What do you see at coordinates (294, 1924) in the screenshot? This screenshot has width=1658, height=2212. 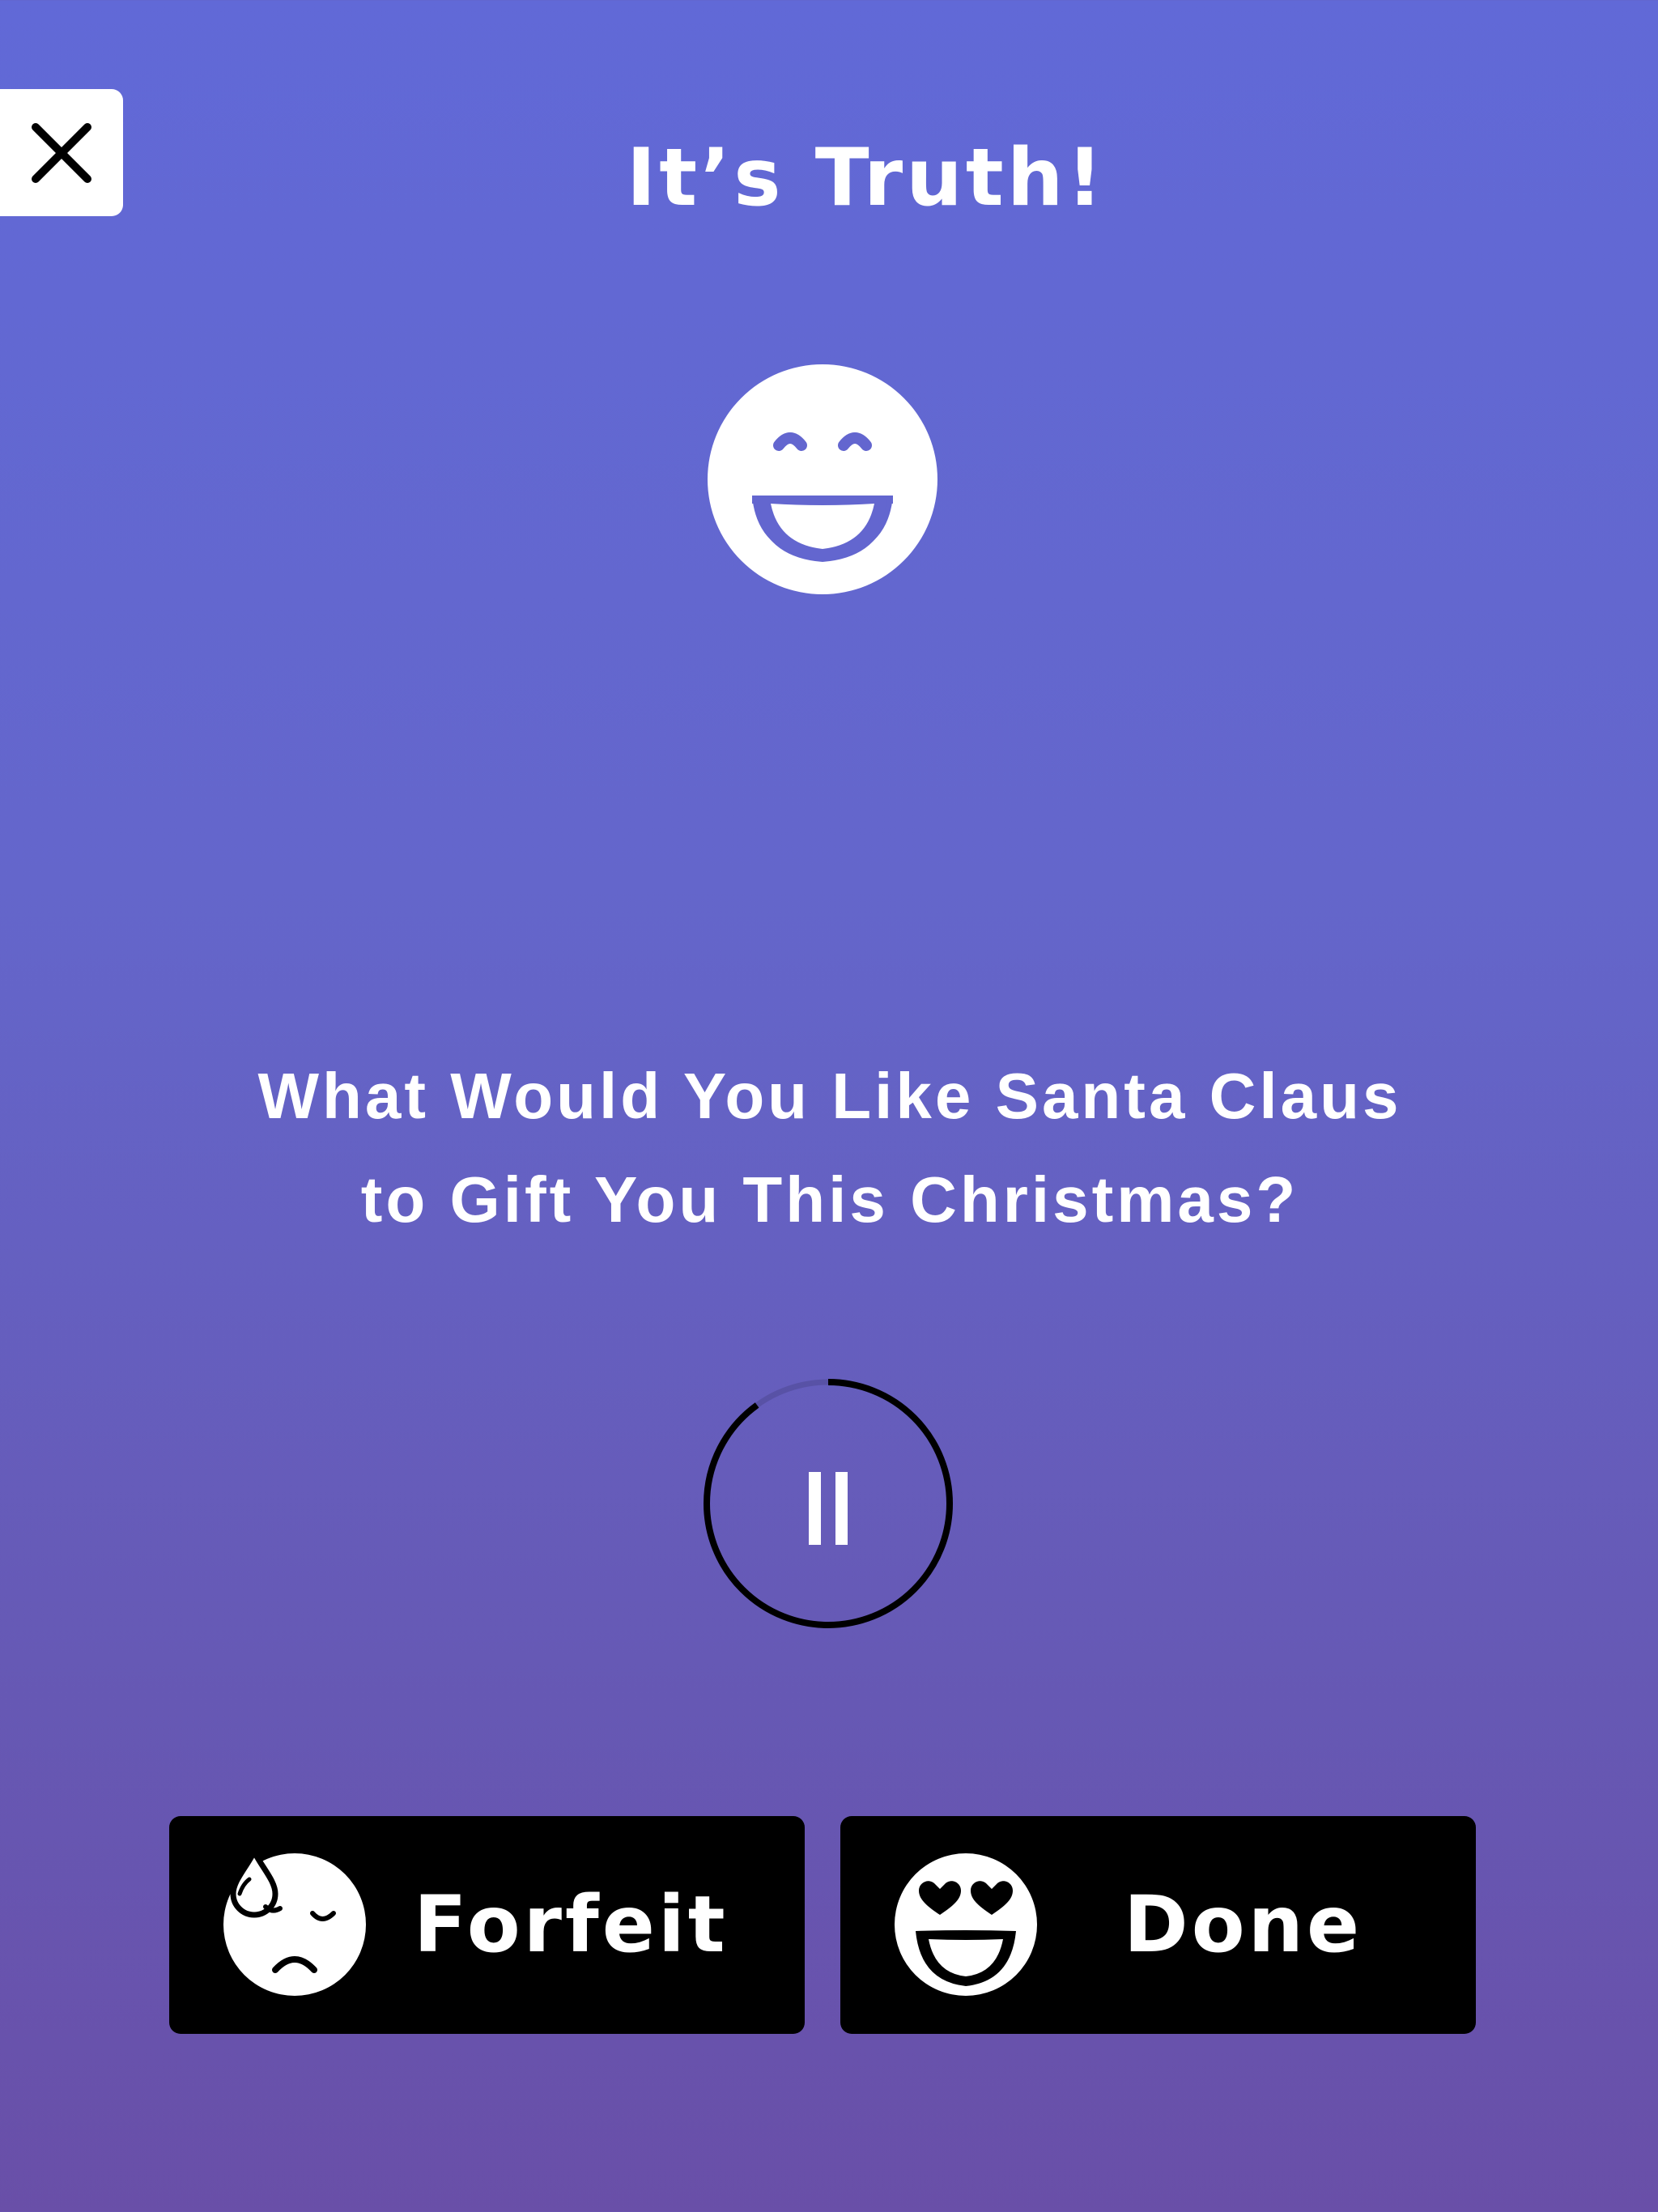 I see `sweat-sad-face-icon` at bounding box center [294, 1924].